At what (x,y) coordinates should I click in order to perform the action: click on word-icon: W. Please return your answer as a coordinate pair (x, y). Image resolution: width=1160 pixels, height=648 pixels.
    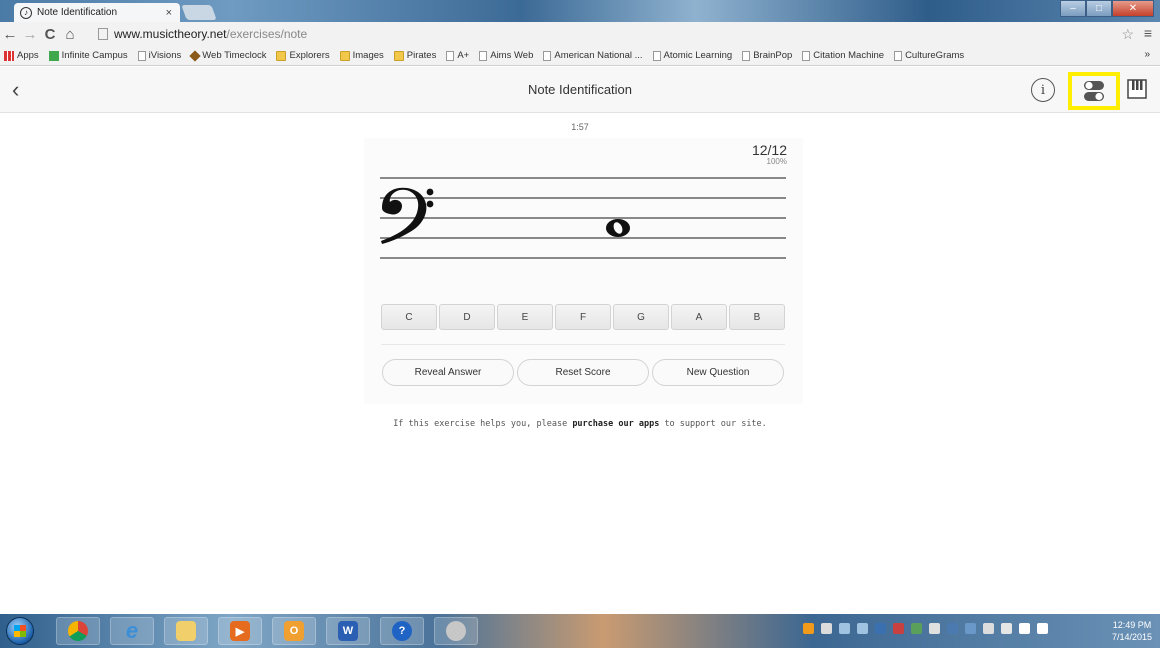
    Looking at the image, I should click on (348, 631).